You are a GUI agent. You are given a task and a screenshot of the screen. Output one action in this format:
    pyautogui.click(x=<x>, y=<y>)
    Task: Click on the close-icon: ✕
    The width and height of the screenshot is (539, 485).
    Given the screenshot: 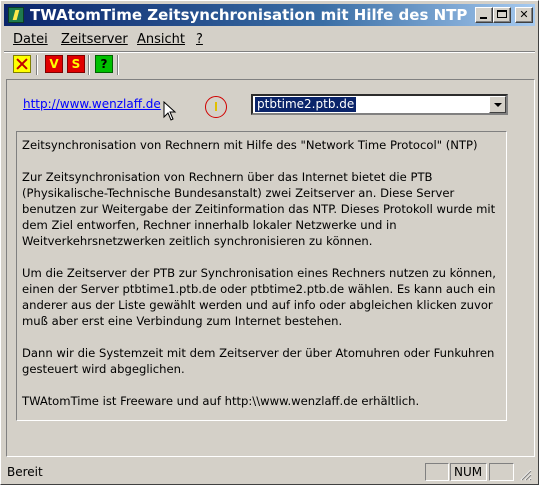 What is the action you would take?
    pyautogui.click(x=524, y=14)
    